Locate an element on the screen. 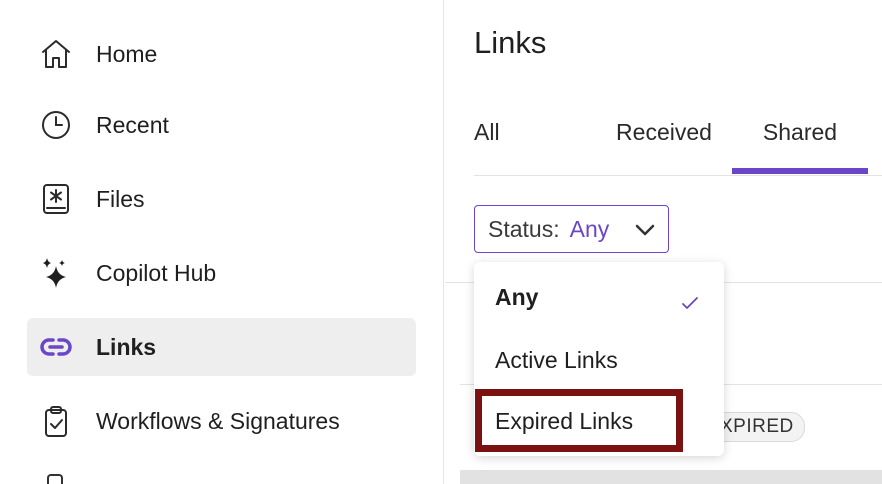  tab-bar: All Received Shared is located at coordinates (678, 135).